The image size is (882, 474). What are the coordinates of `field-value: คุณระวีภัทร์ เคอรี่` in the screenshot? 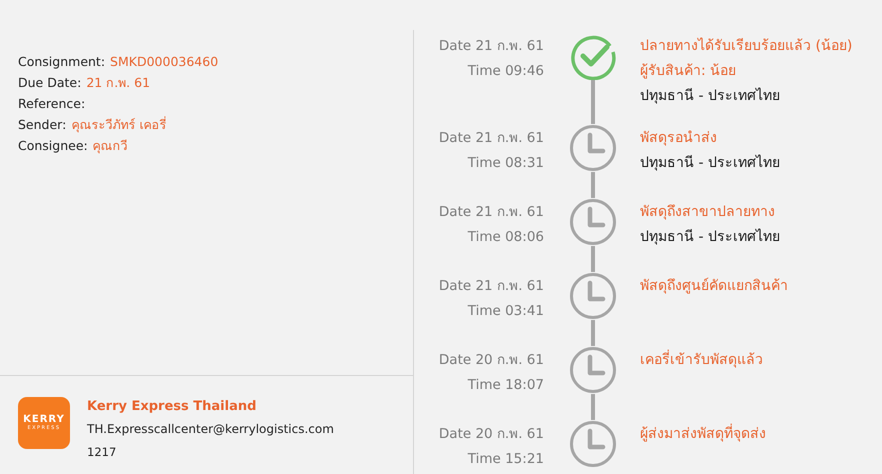 It's located at (118, 124).